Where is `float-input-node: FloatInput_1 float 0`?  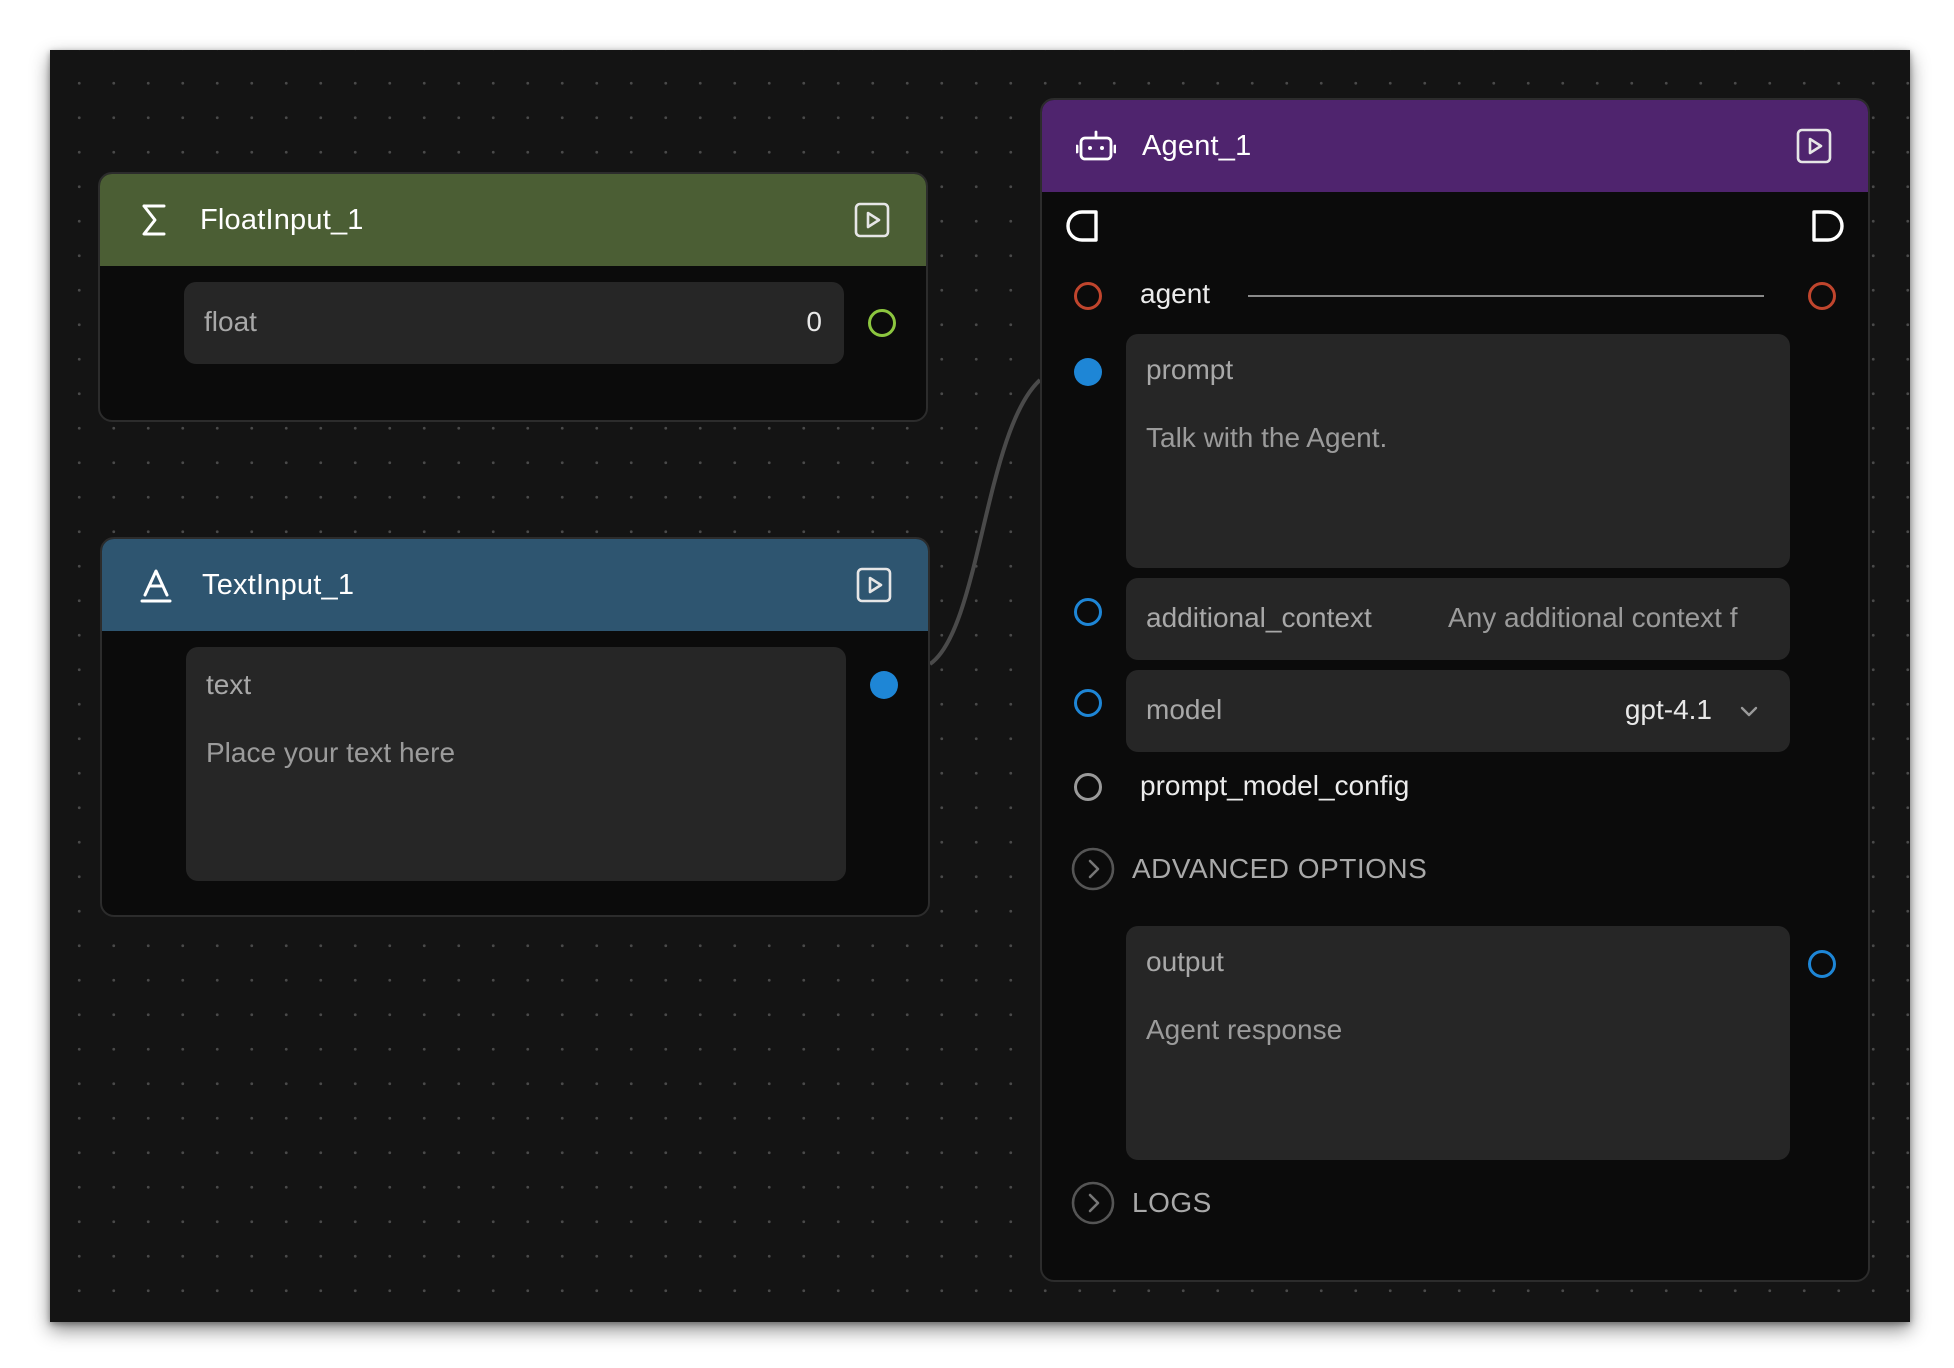 float-input-node: FloatInput_1 float 0 is located at coordinates (513, 297).